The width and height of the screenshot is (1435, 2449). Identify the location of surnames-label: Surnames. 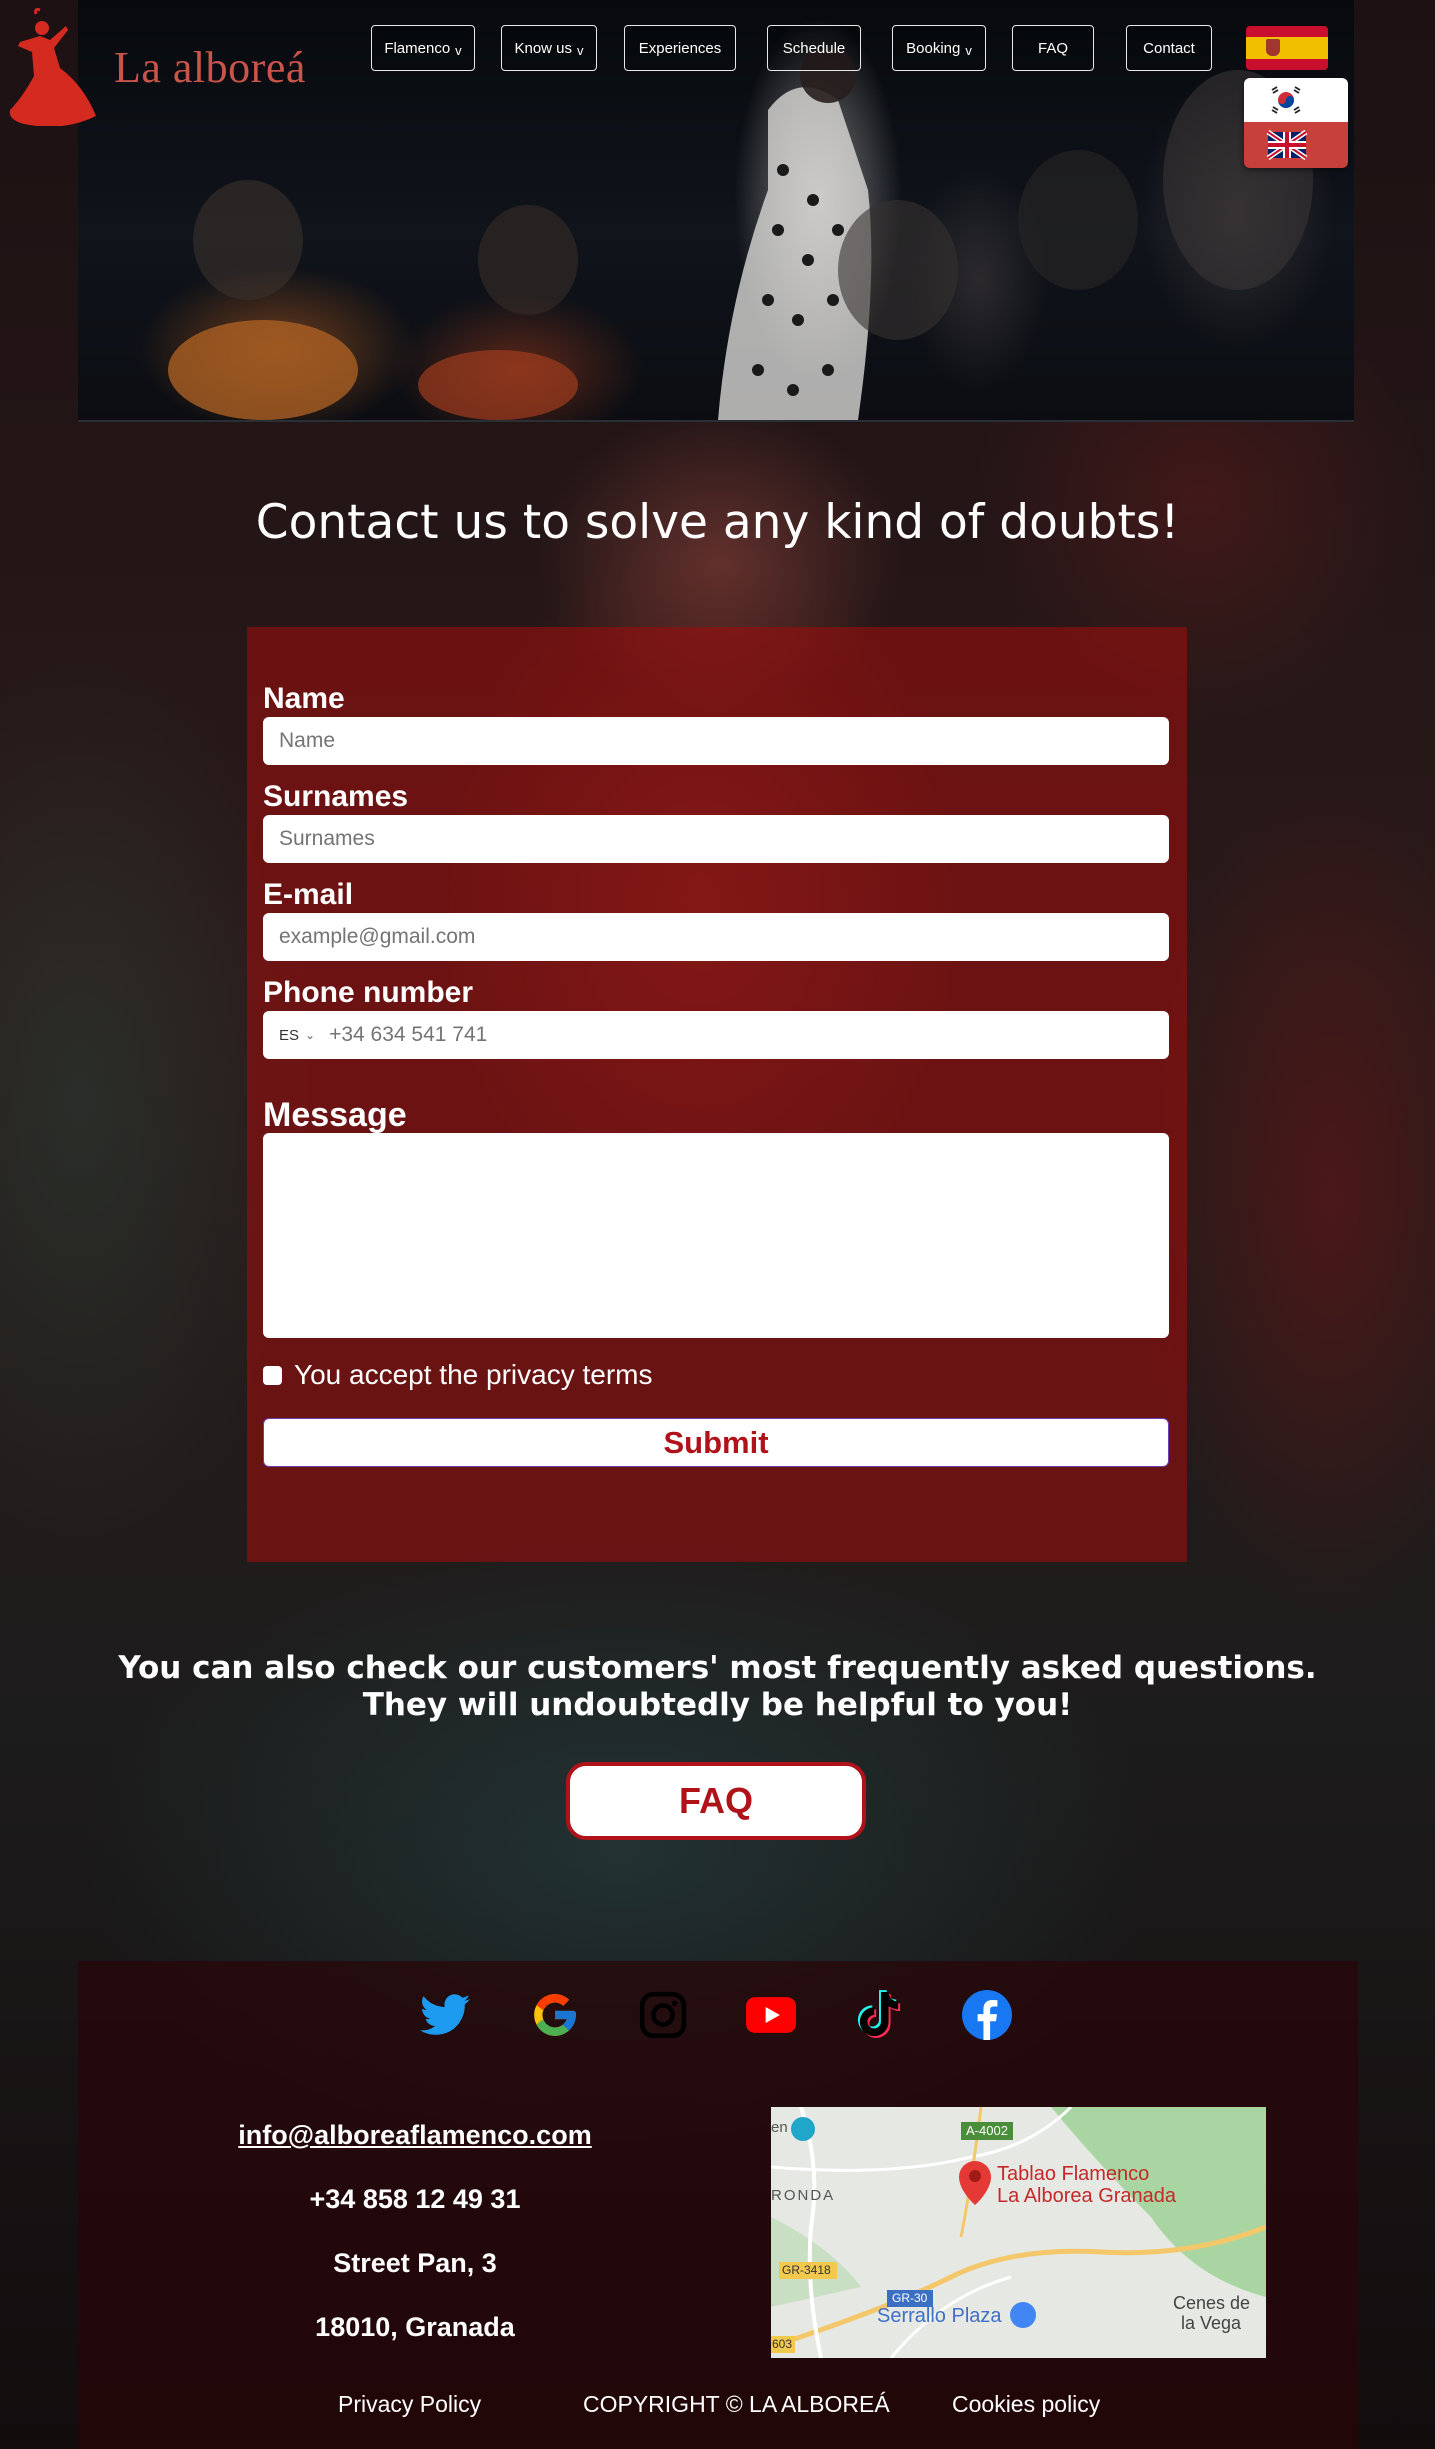
(336, 796).